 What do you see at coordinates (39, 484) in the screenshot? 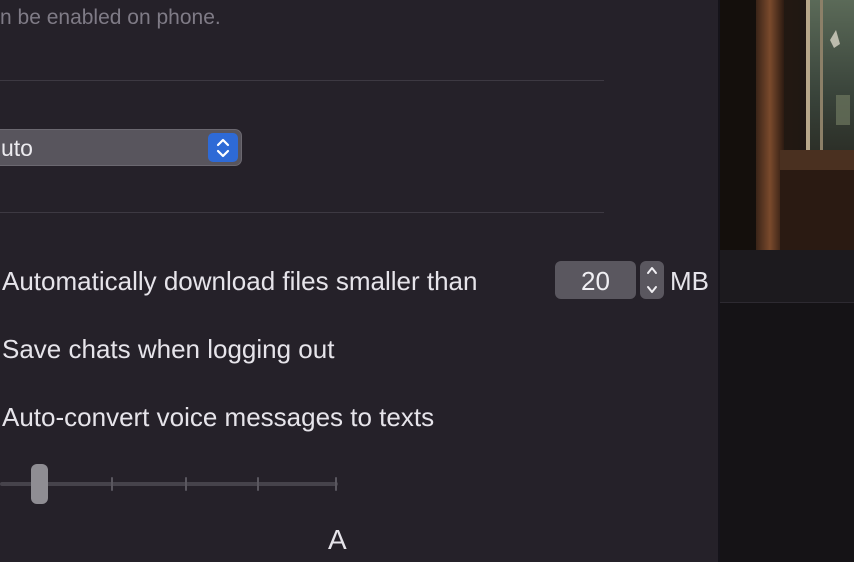
I see `font-size-slider-knob` at bounding box center [39, 484].